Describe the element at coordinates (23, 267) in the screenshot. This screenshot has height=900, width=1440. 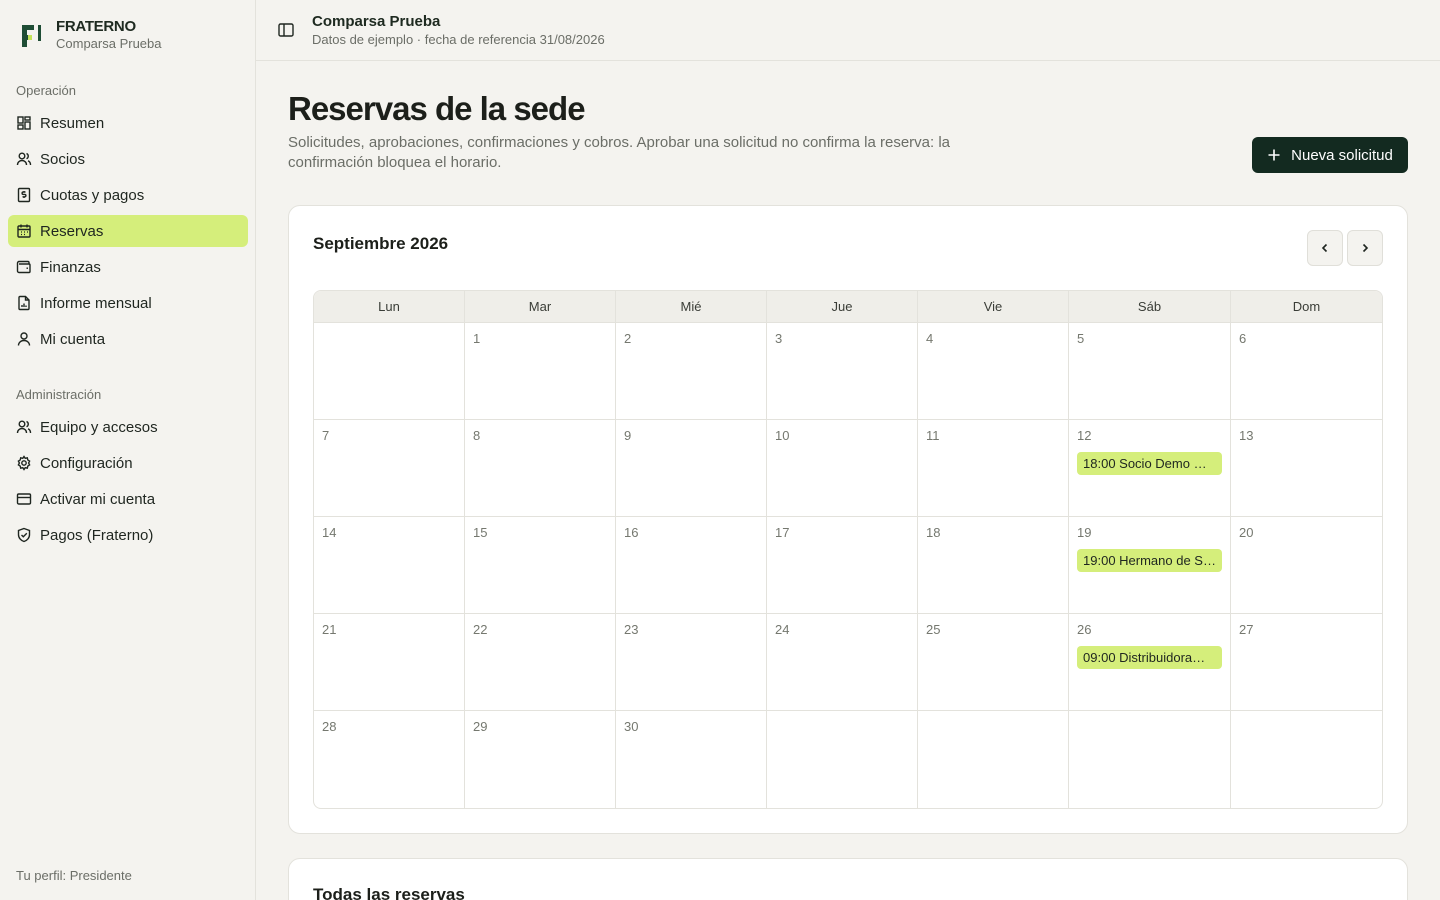
I see `wallet-icon` at that location.